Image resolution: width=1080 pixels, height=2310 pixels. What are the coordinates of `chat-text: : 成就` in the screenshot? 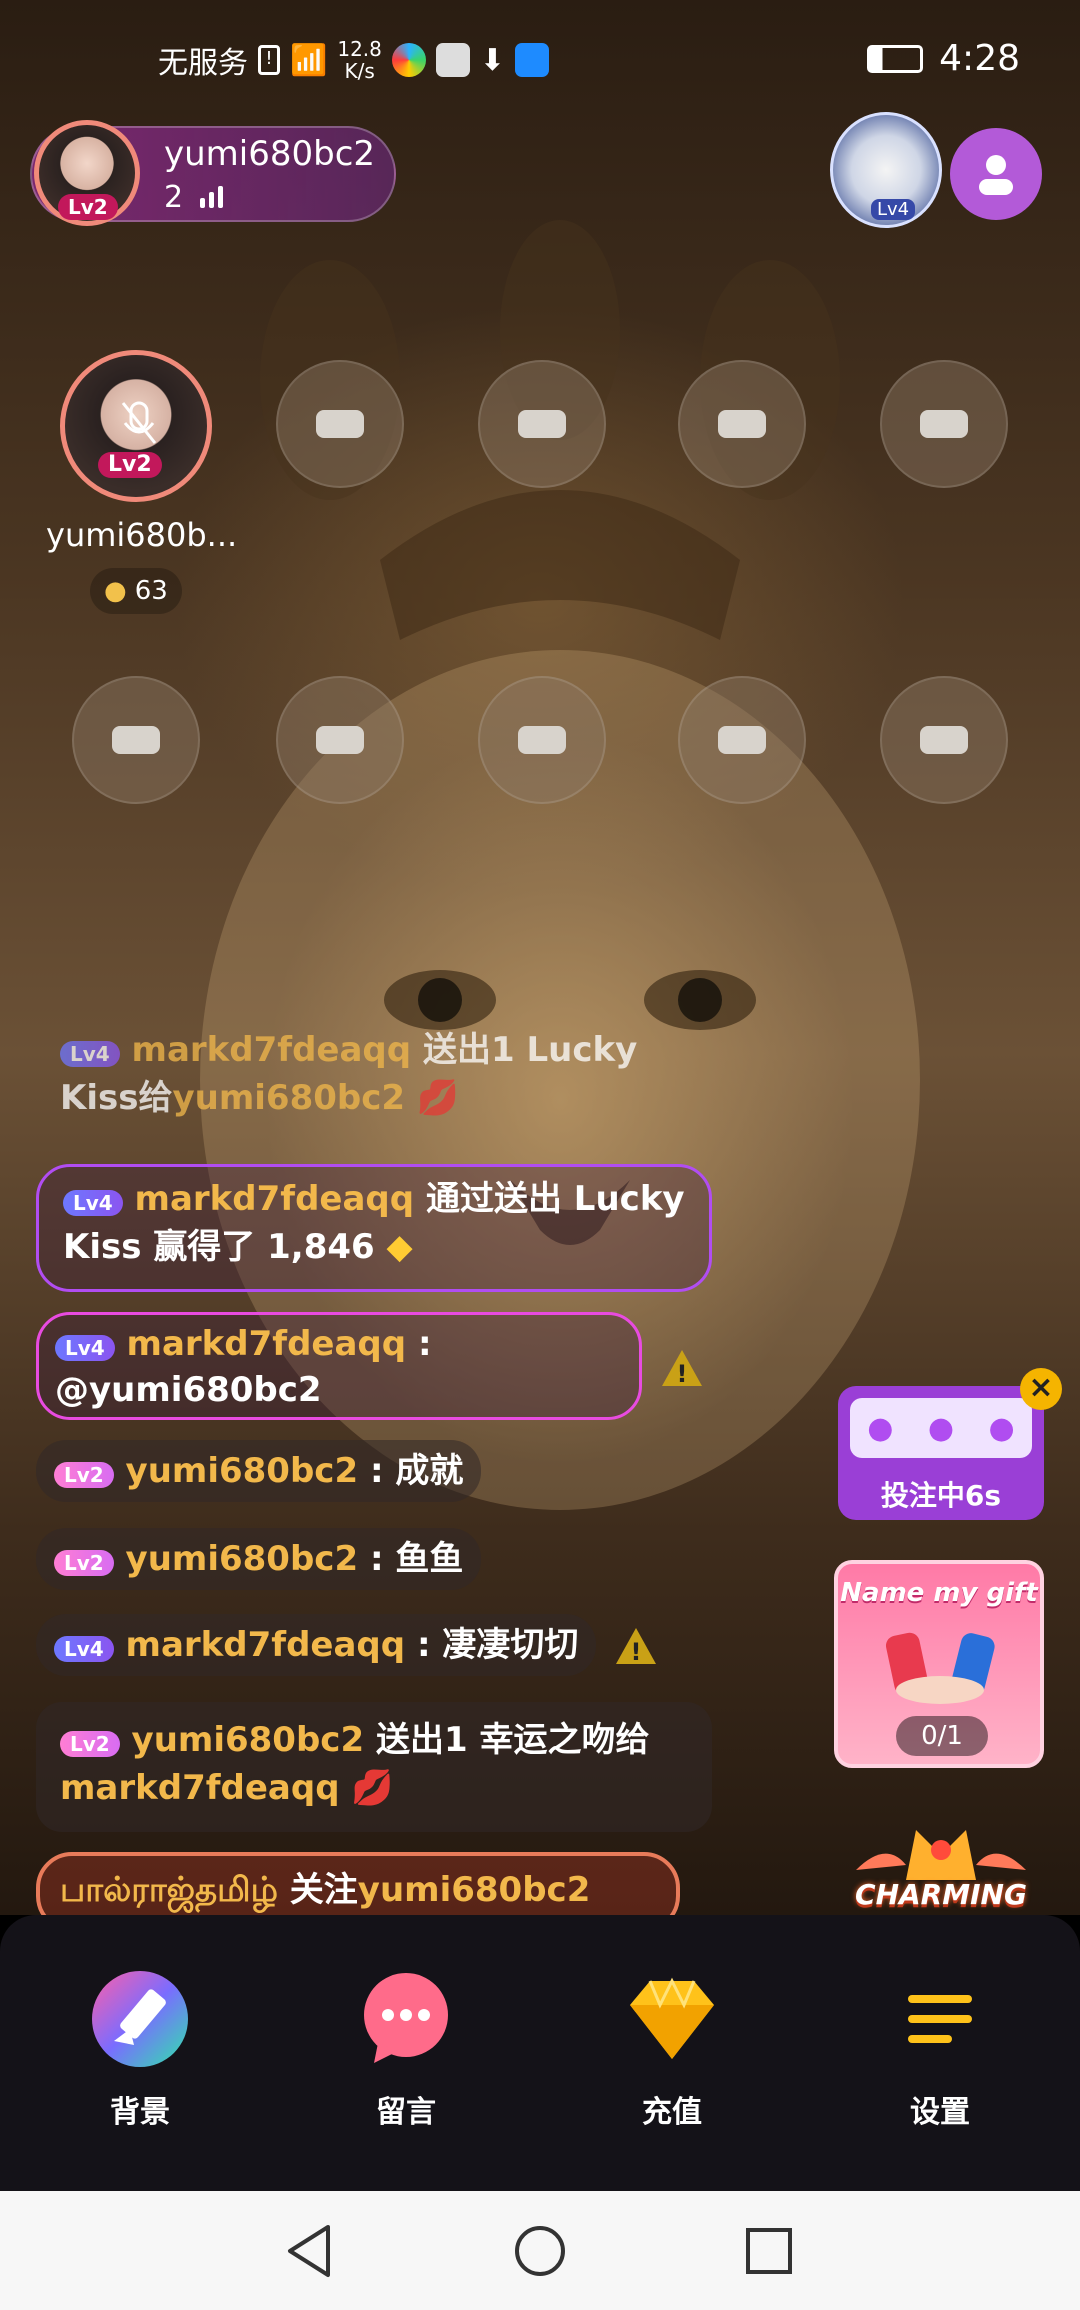 It's located at (411, 1471).